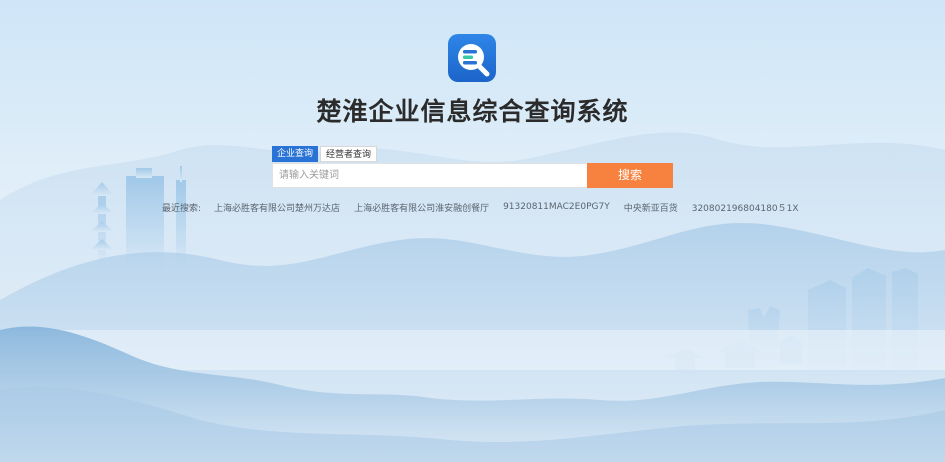 The width and height of the screenshot is (945, 462). I want to click on search-input, so click(429, 175).